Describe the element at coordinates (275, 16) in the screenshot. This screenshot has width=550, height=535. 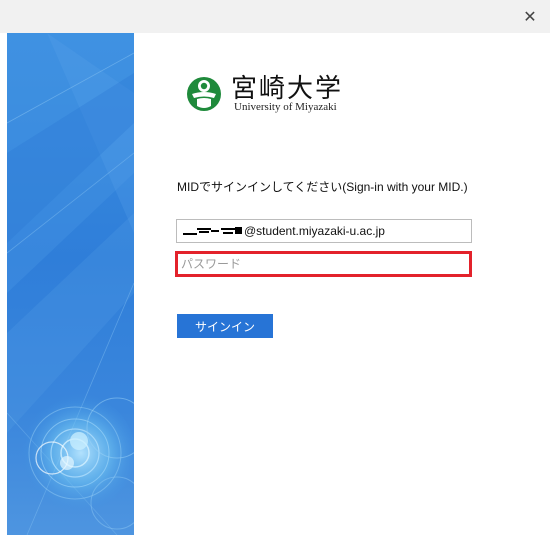
I see `title-bar: ✕` at that location.